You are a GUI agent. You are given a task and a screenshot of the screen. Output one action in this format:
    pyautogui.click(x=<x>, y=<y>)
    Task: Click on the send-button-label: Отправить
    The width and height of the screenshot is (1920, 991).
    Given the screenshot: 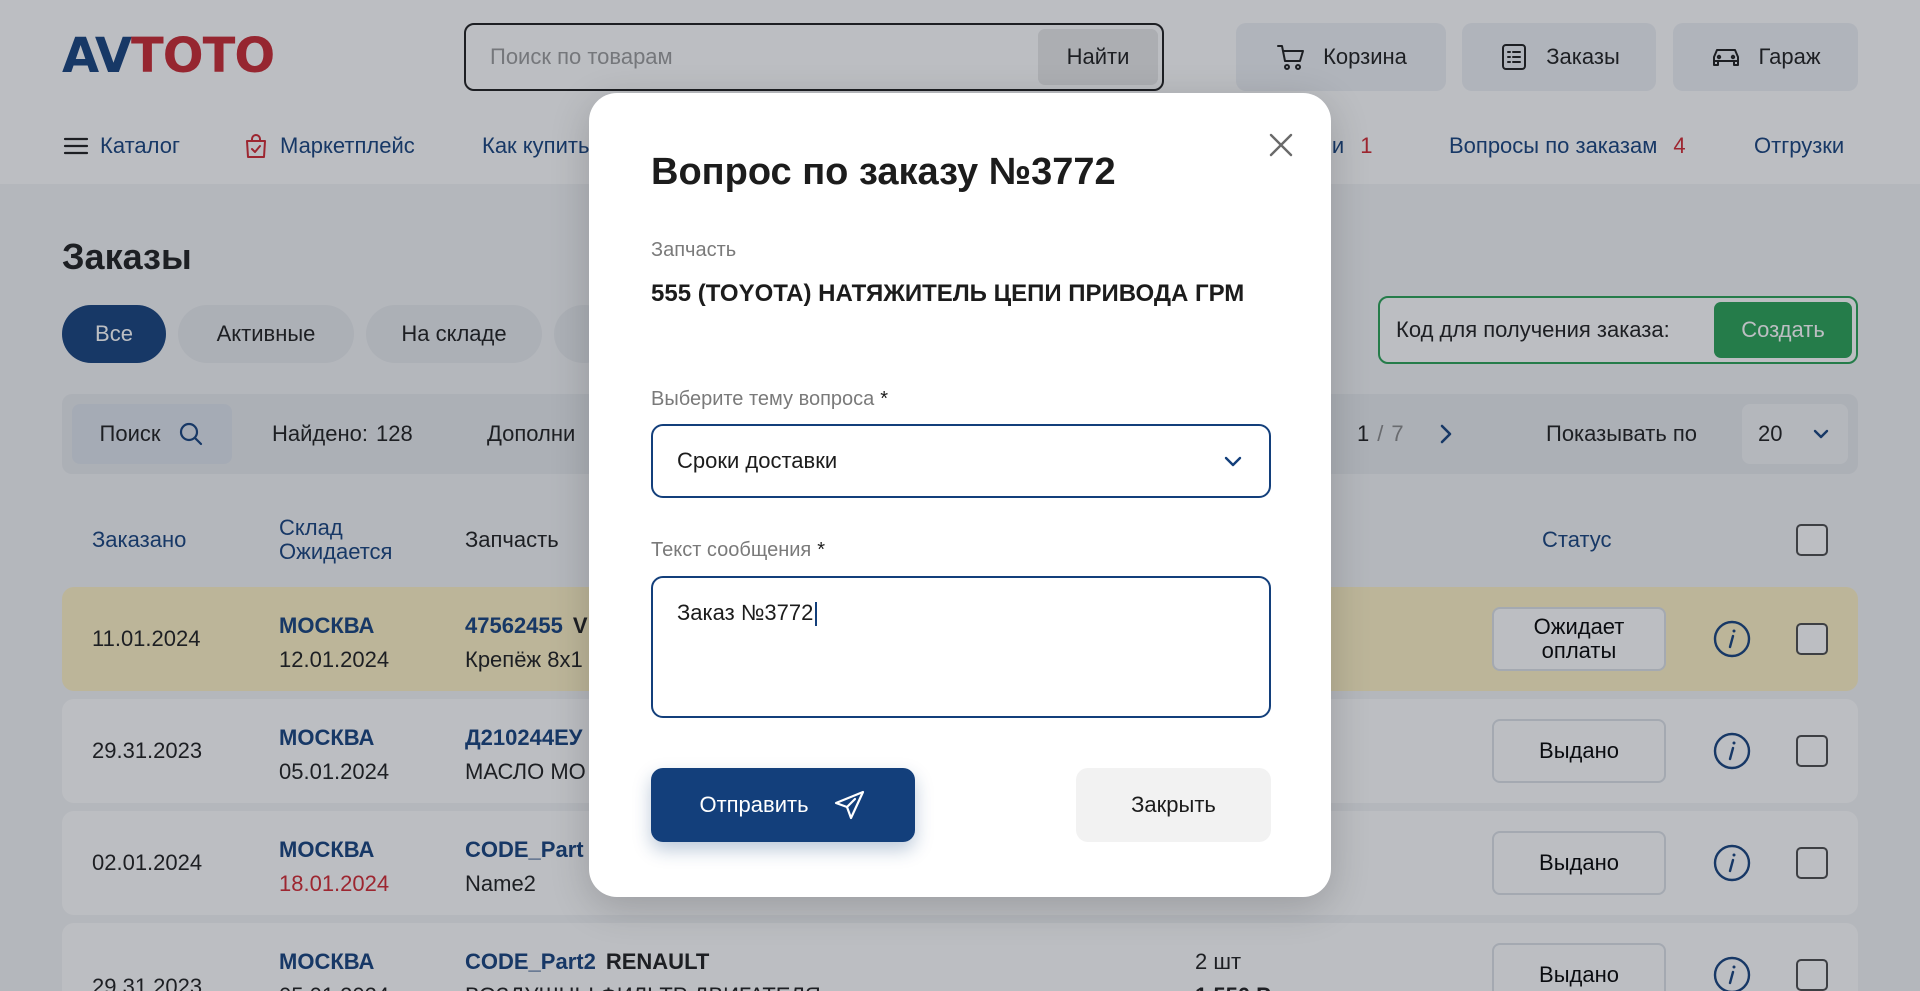 What is the action you would take?
    pyautogui.click(x=754, y=804)
    